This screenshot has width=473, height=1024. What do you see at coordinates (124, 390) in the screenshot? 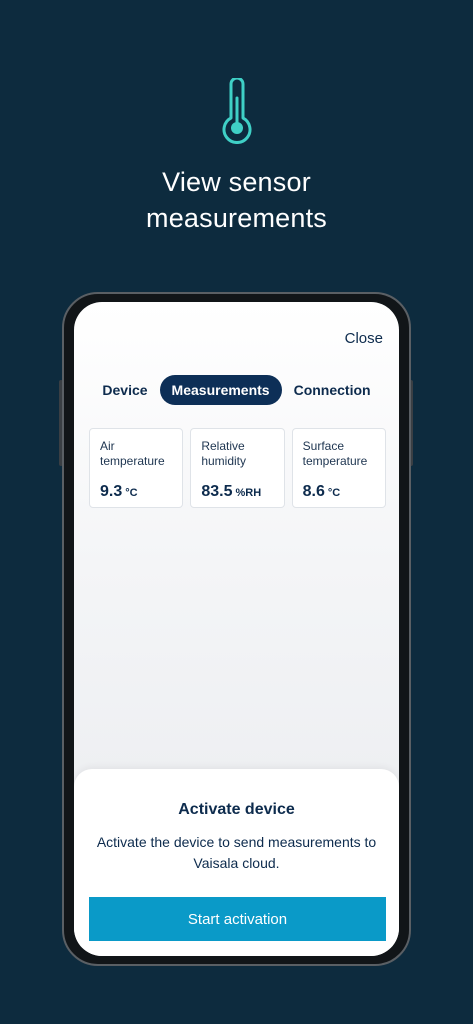
I see `tab-device: Device` at bounding box center [124, 390].